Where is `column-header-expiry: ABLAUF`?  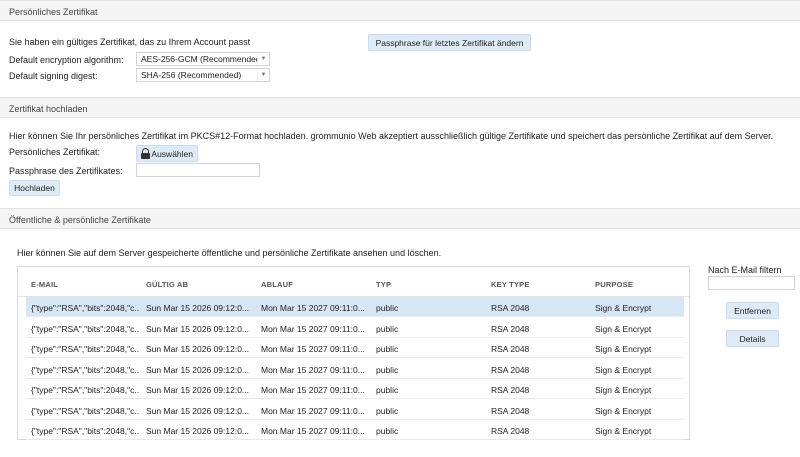
column-header-expiry: ABLAUF is located at coordinates (277, 284).